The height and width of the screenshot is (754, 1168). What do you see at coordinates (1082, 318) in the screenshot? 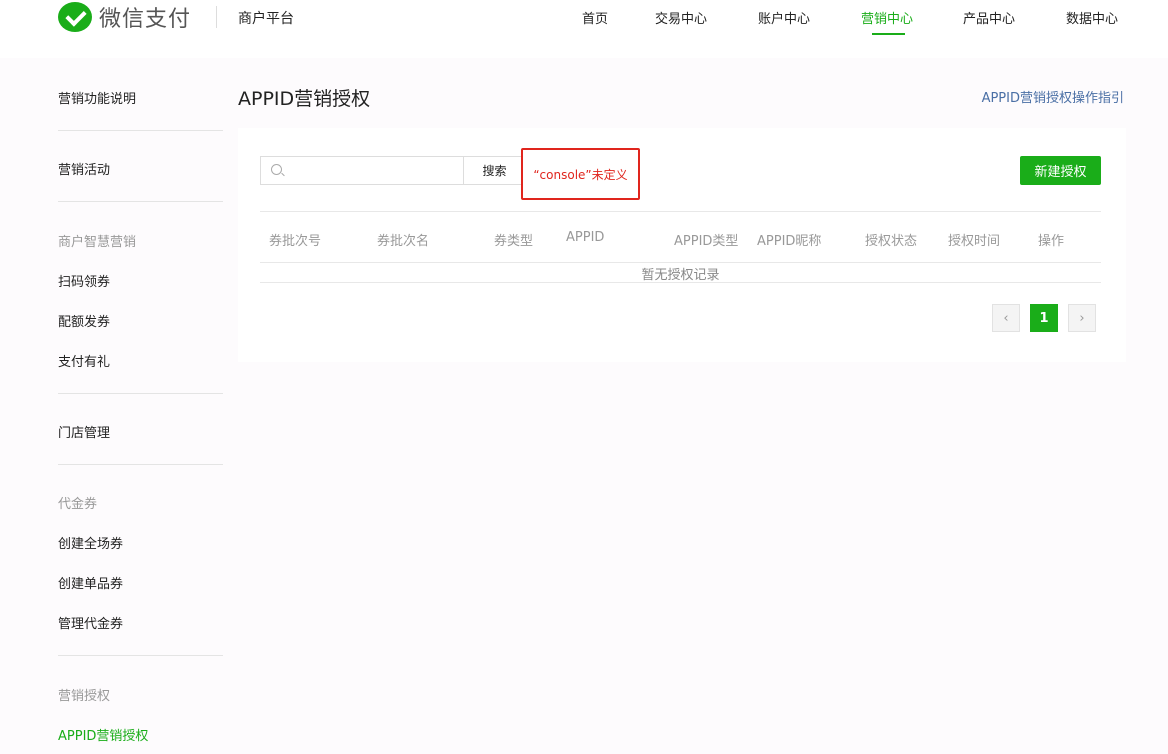
I see `pagination-next-button: ›` at bounding box center [1082, 318].